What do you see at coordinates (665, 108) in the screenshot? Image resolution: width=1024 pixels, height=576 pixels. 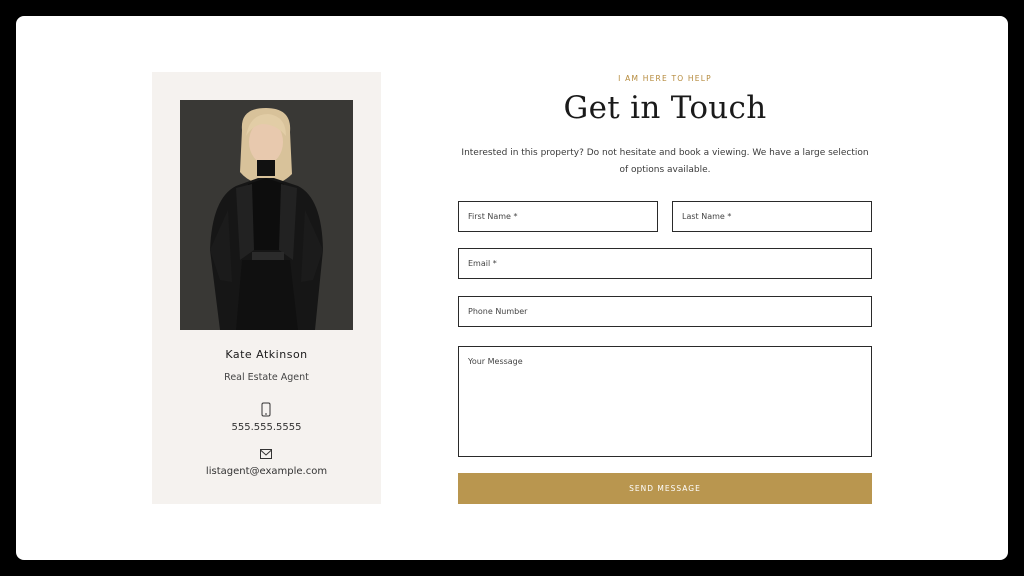 I see `page-title: Get in Touch` at bounding box center [665, 108].